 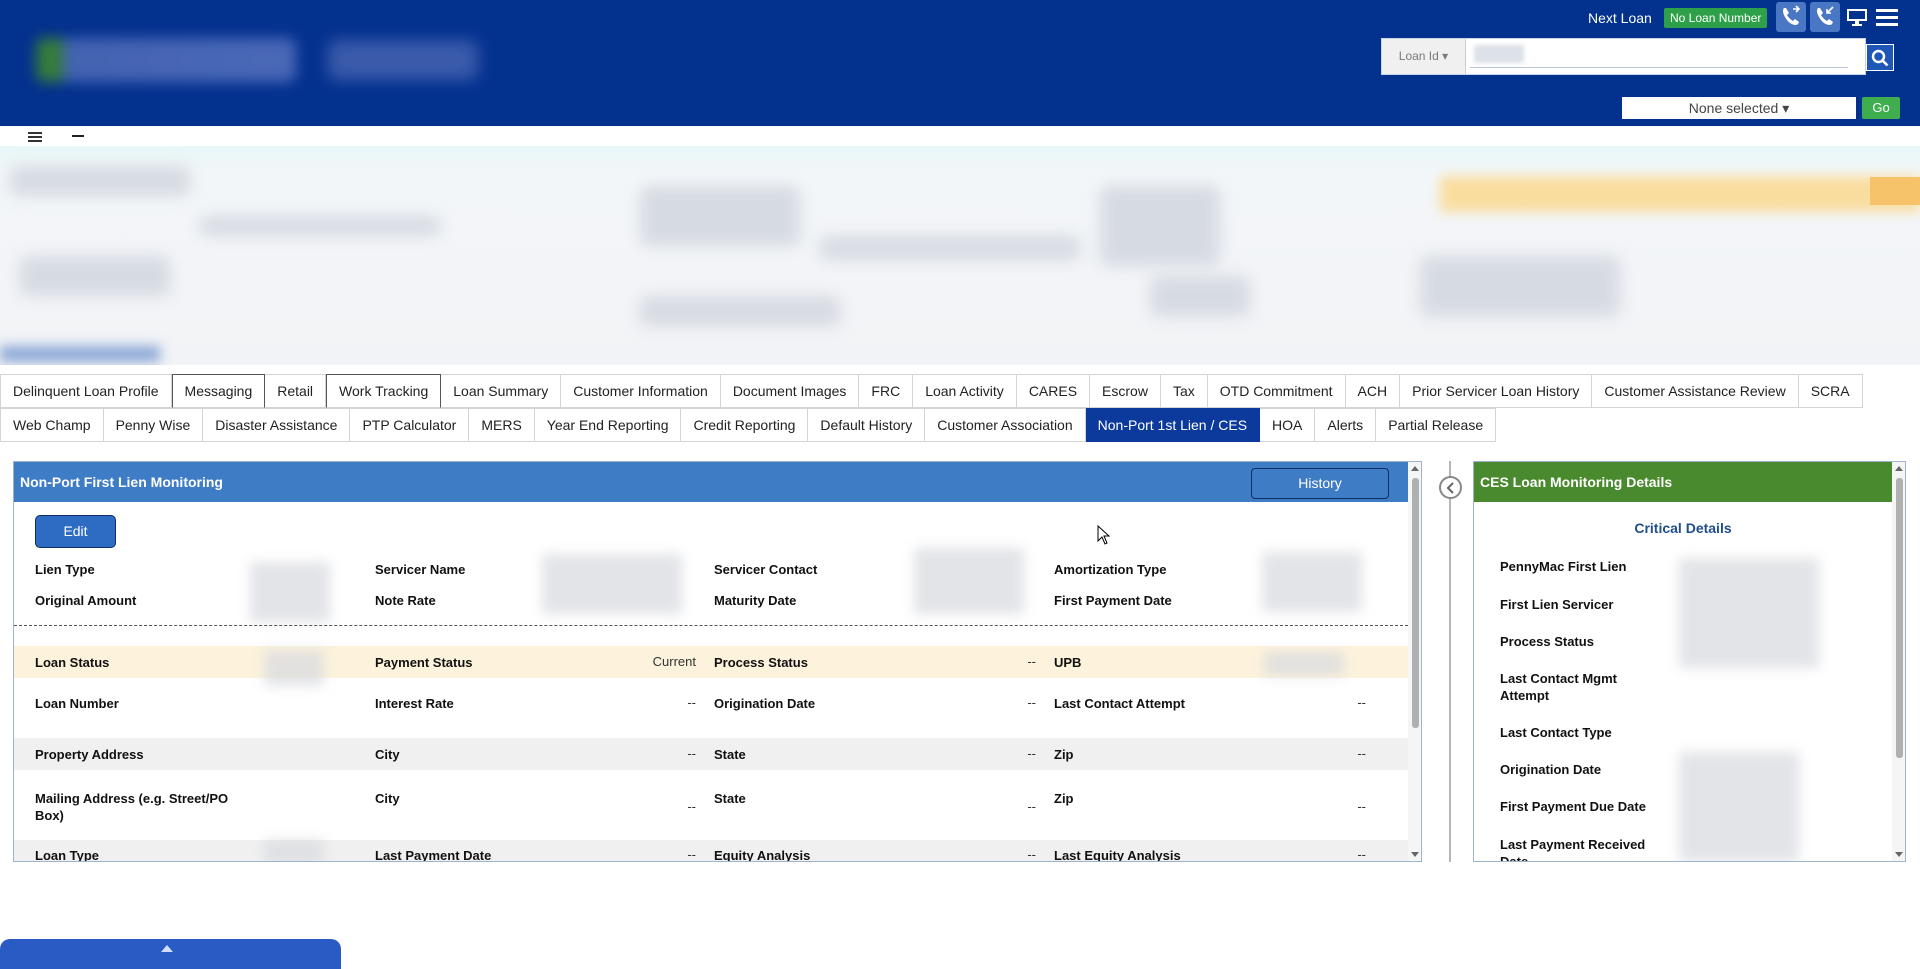 What do you see at coordinates (1125, 391) in the screenshot?
I see `tab-escrow: Escrow` at bounding box center [1125, 391].